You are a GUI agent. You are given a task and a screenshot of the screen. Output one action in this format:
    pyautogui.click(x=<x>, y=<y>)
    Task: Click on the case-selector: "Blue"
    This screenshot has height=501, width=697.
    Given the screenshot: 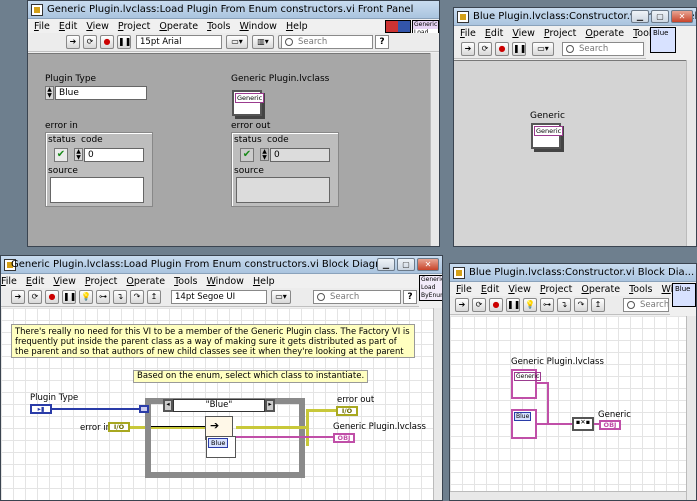 What is the action you would take?
    pyautogui.click(x=219, y=405)
    